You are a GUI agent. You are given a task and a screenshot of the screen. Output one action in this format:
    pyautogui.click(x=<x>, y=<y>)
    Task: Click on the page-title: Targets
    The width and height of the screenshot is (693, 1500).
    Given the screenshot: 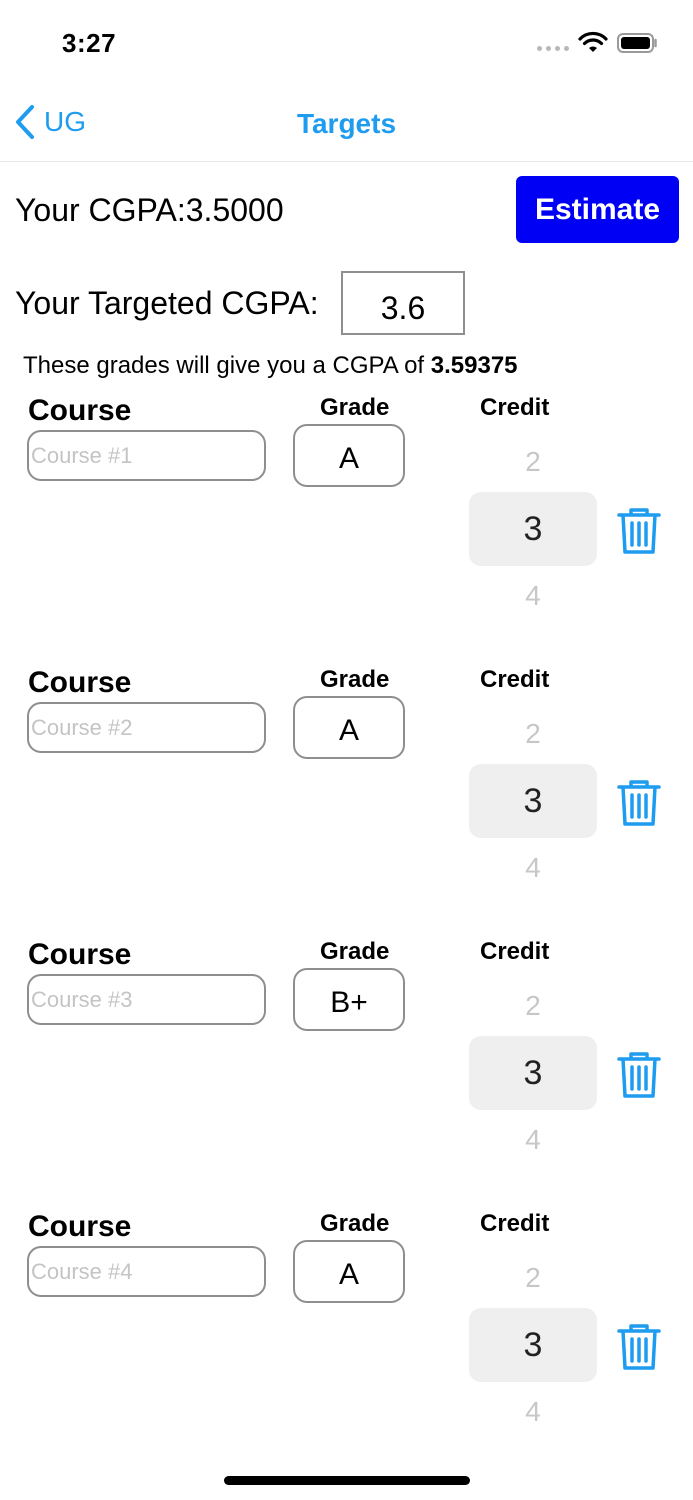 What is the action you would take?
    pyautogui.click(x=346, y=123)
    